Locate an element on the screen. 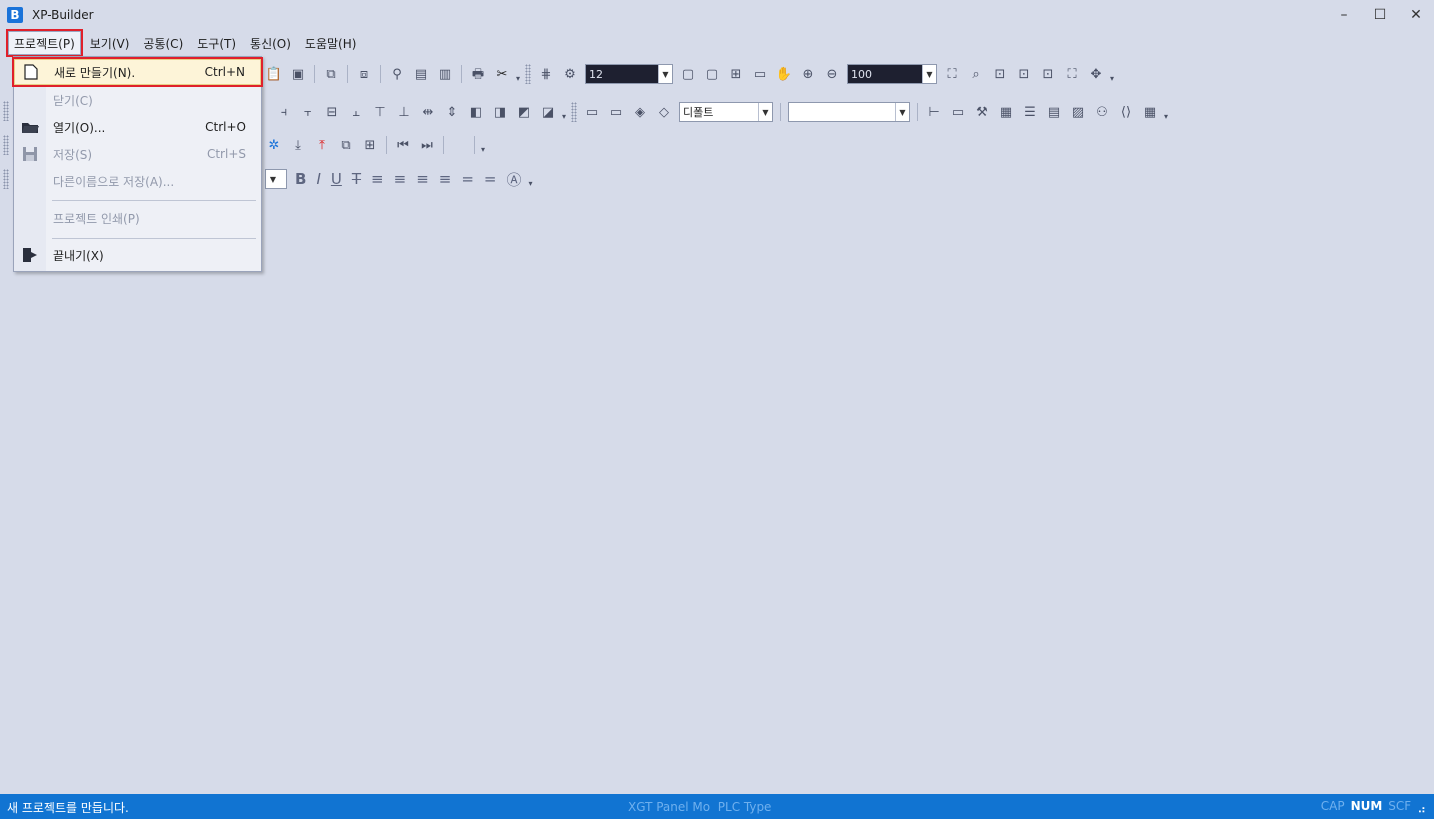 The width and height of the screenshot is (1434, 819). zoom-area-icon: ⛶ is located at coordinates (1072, 74).